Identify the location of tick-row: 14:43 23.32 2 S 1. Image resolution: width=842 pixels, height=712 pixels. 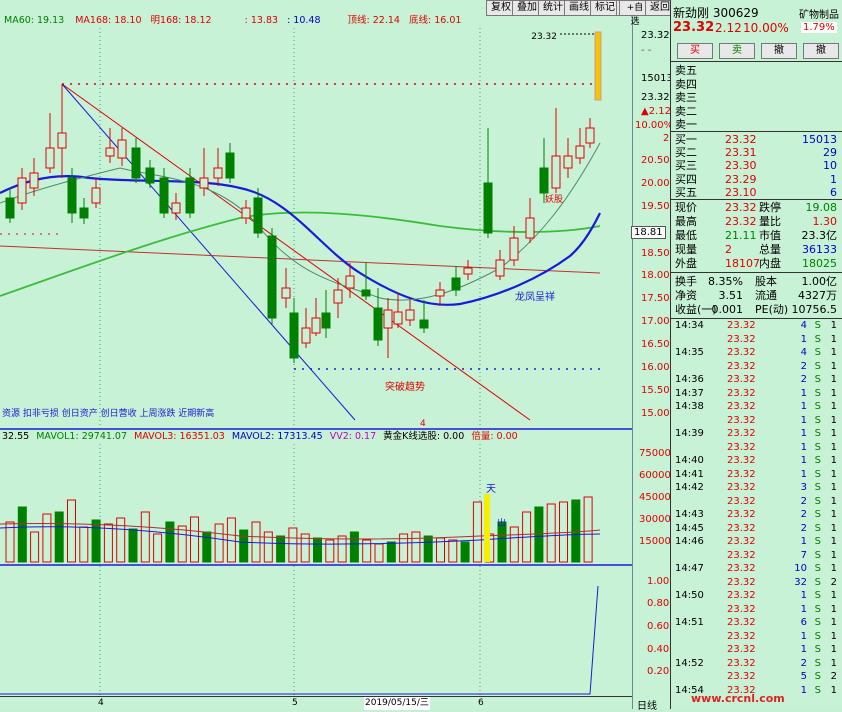
(756, 514).